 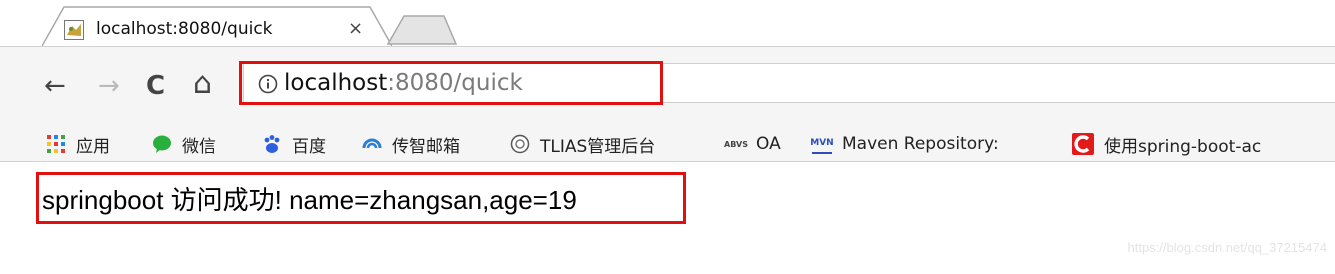 I want to click on bookmark-mail: 传智邮箱, so click(x=411, y=144).